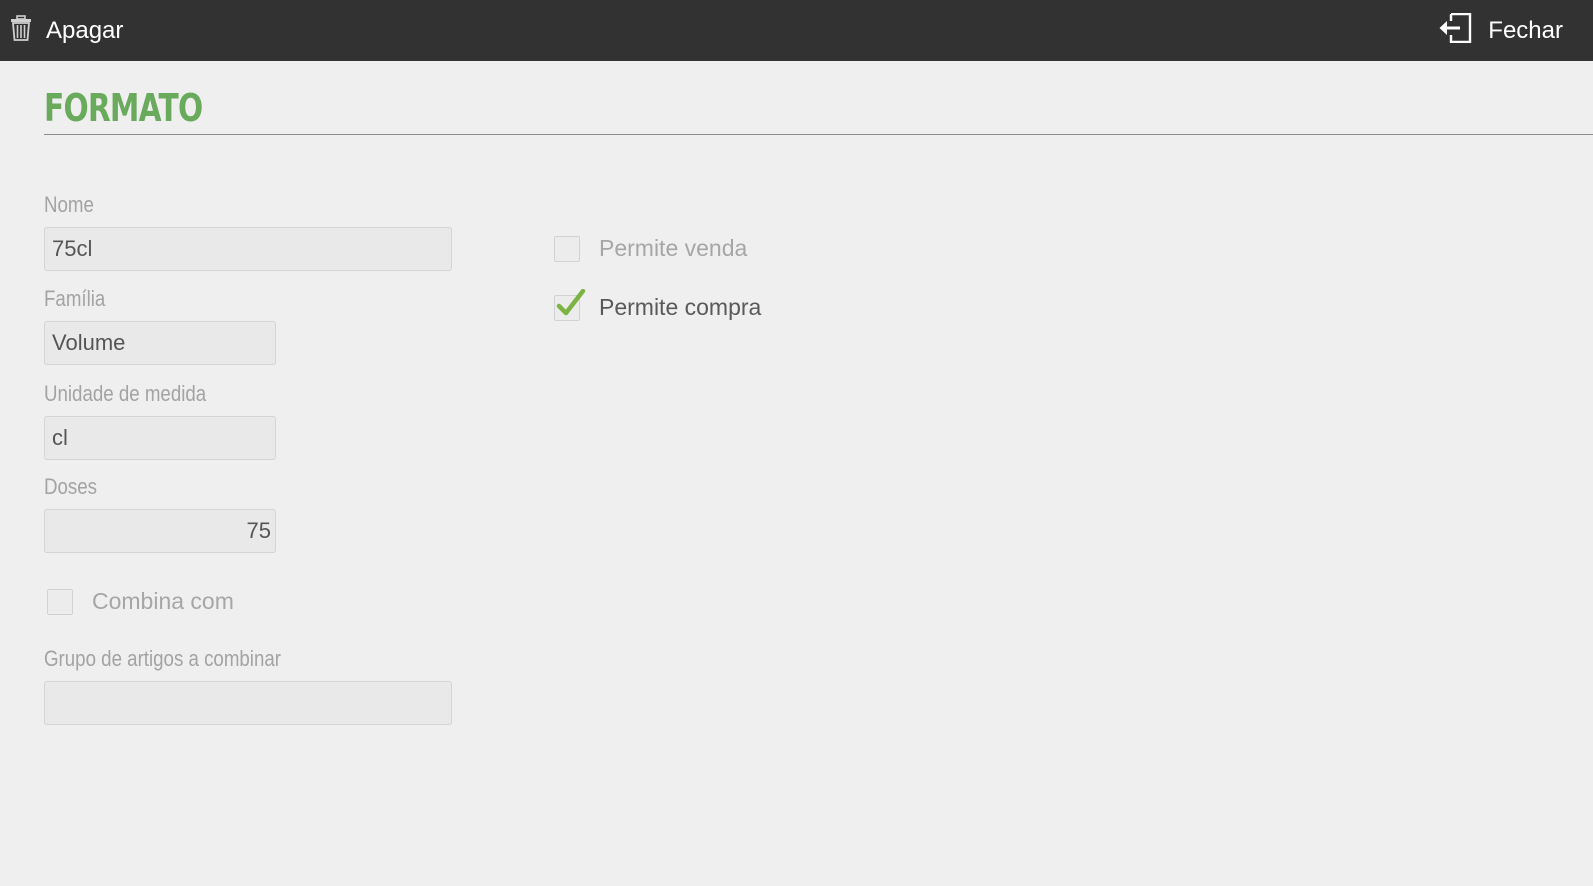 The width and height of the screenshot is (1593, 886). Describe the element at coordinates (125, 393) in the screenshot. I see `unidade-label: Unidade de medida` at that location.